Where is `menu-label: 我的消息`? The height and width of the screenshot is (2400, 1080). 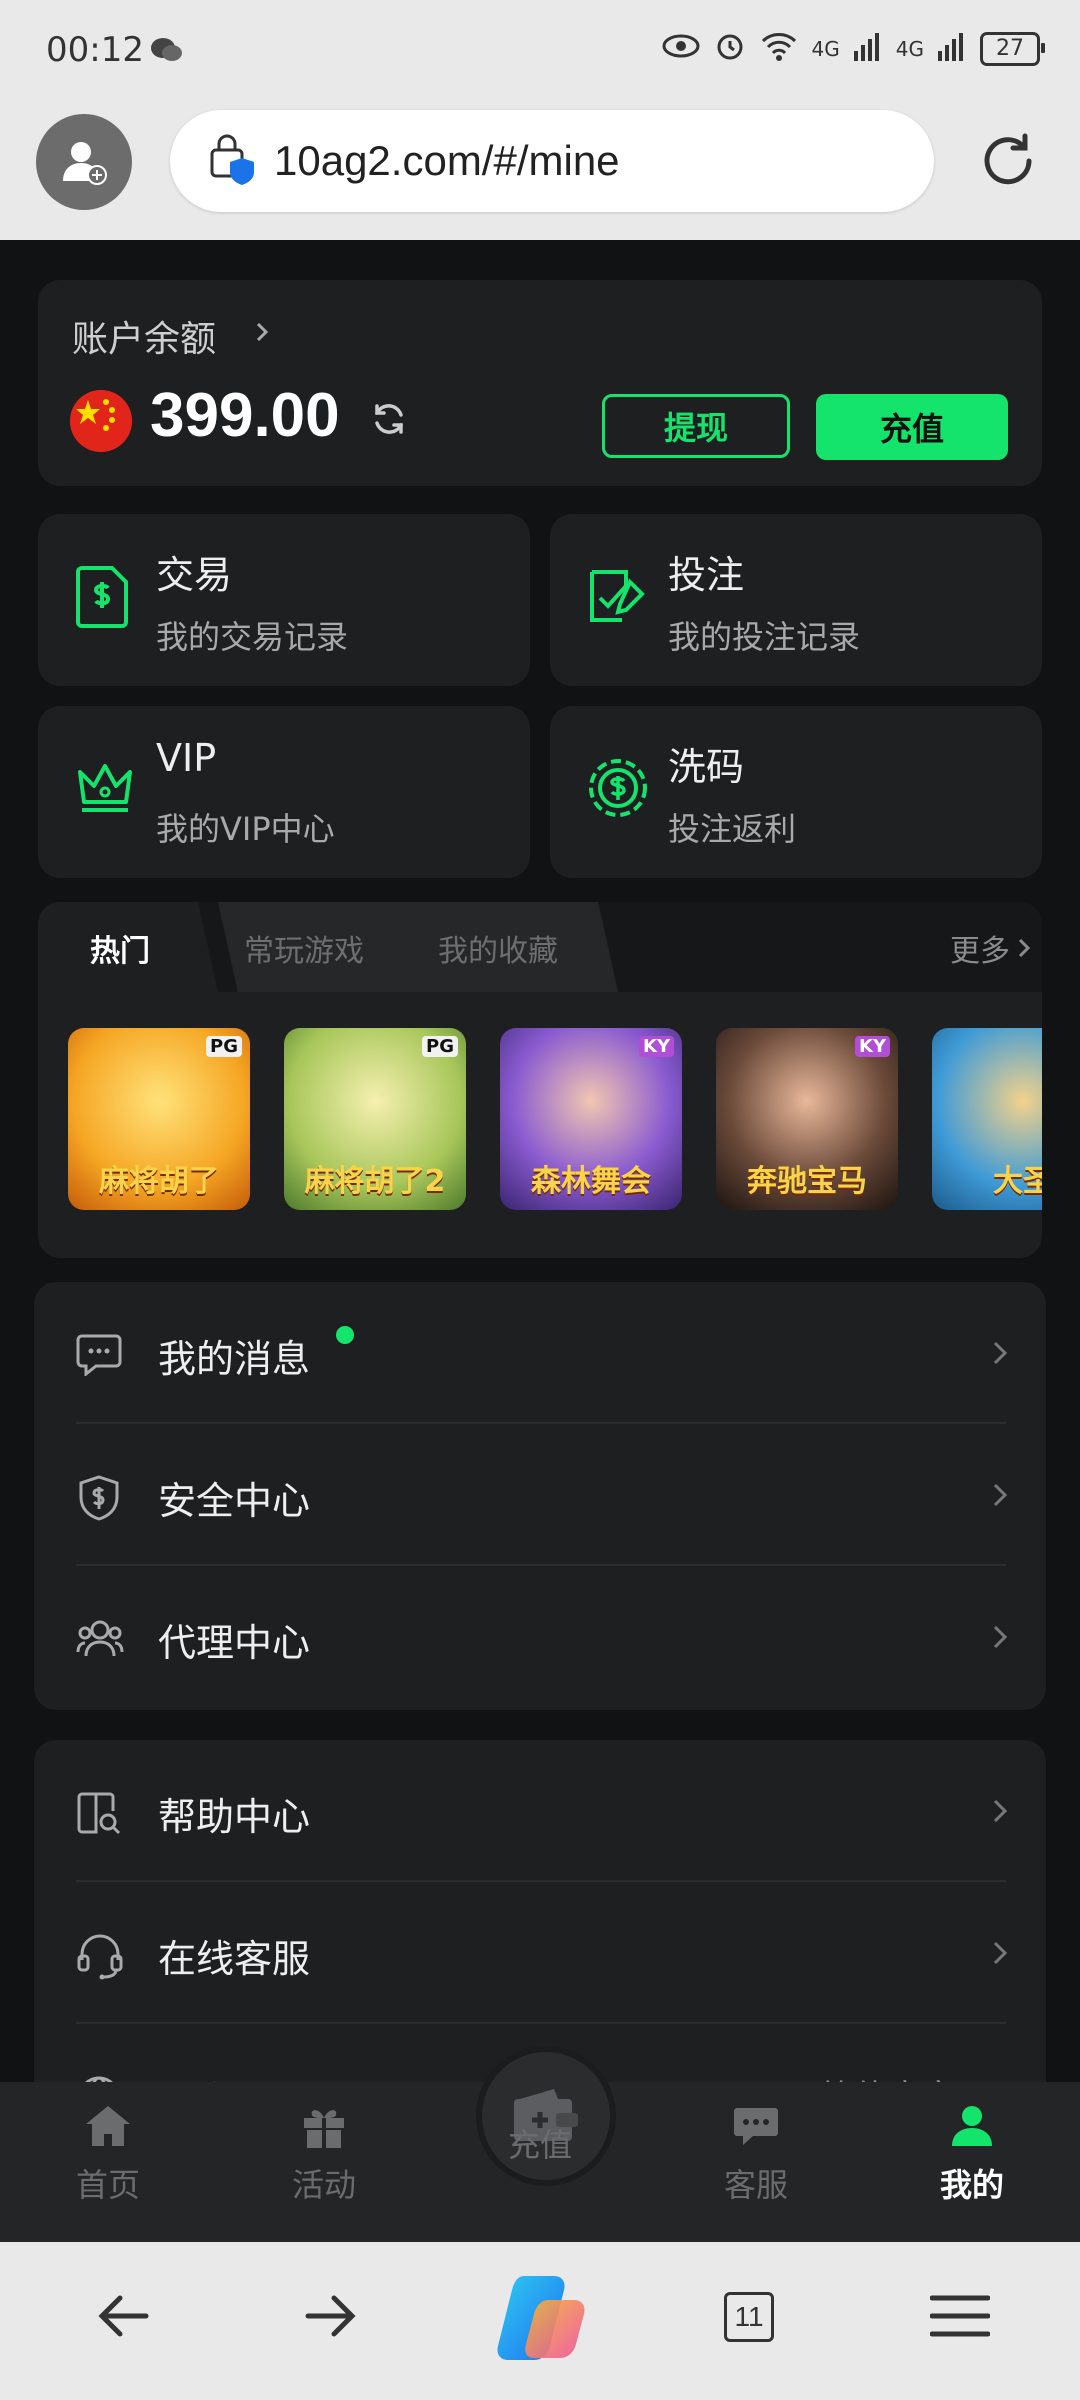
menu-label: 我的消息 is located at coordinates (234, 1359).